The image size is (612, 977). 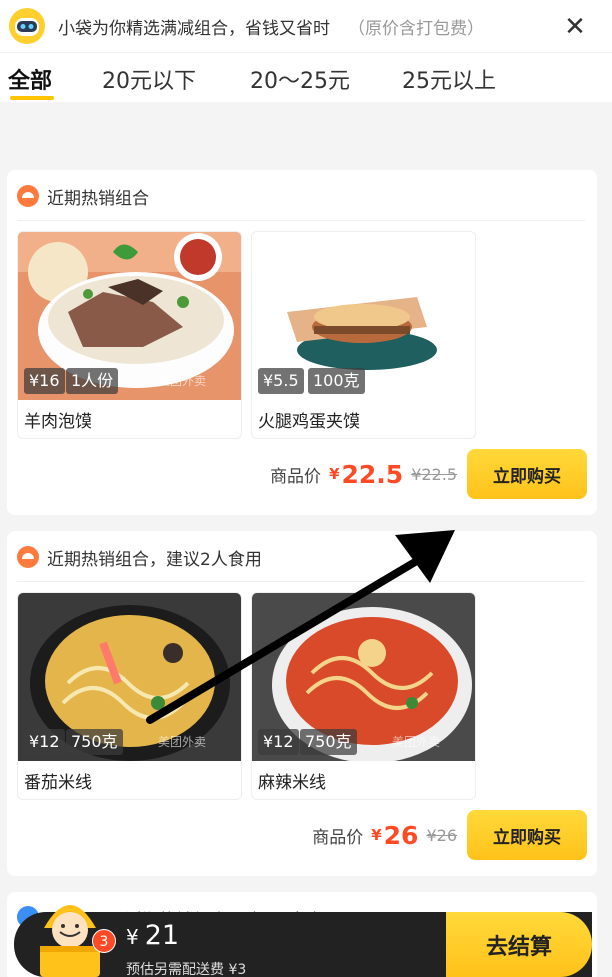 I want to click on cart-currency: ¥, so click(x=132, y=937).